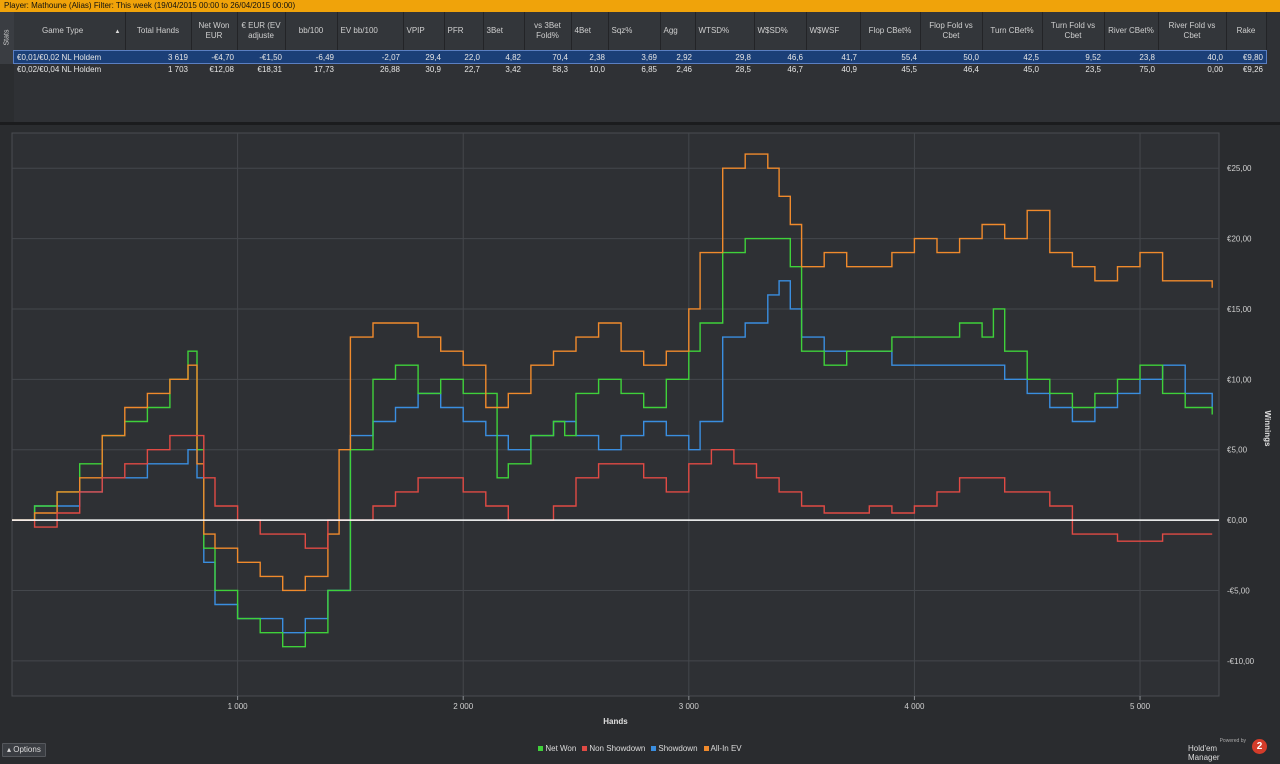  Describe the element at coordinates (725, 31) in the screenshot. I see `column-header-wtsd: WTSD%` at that location.